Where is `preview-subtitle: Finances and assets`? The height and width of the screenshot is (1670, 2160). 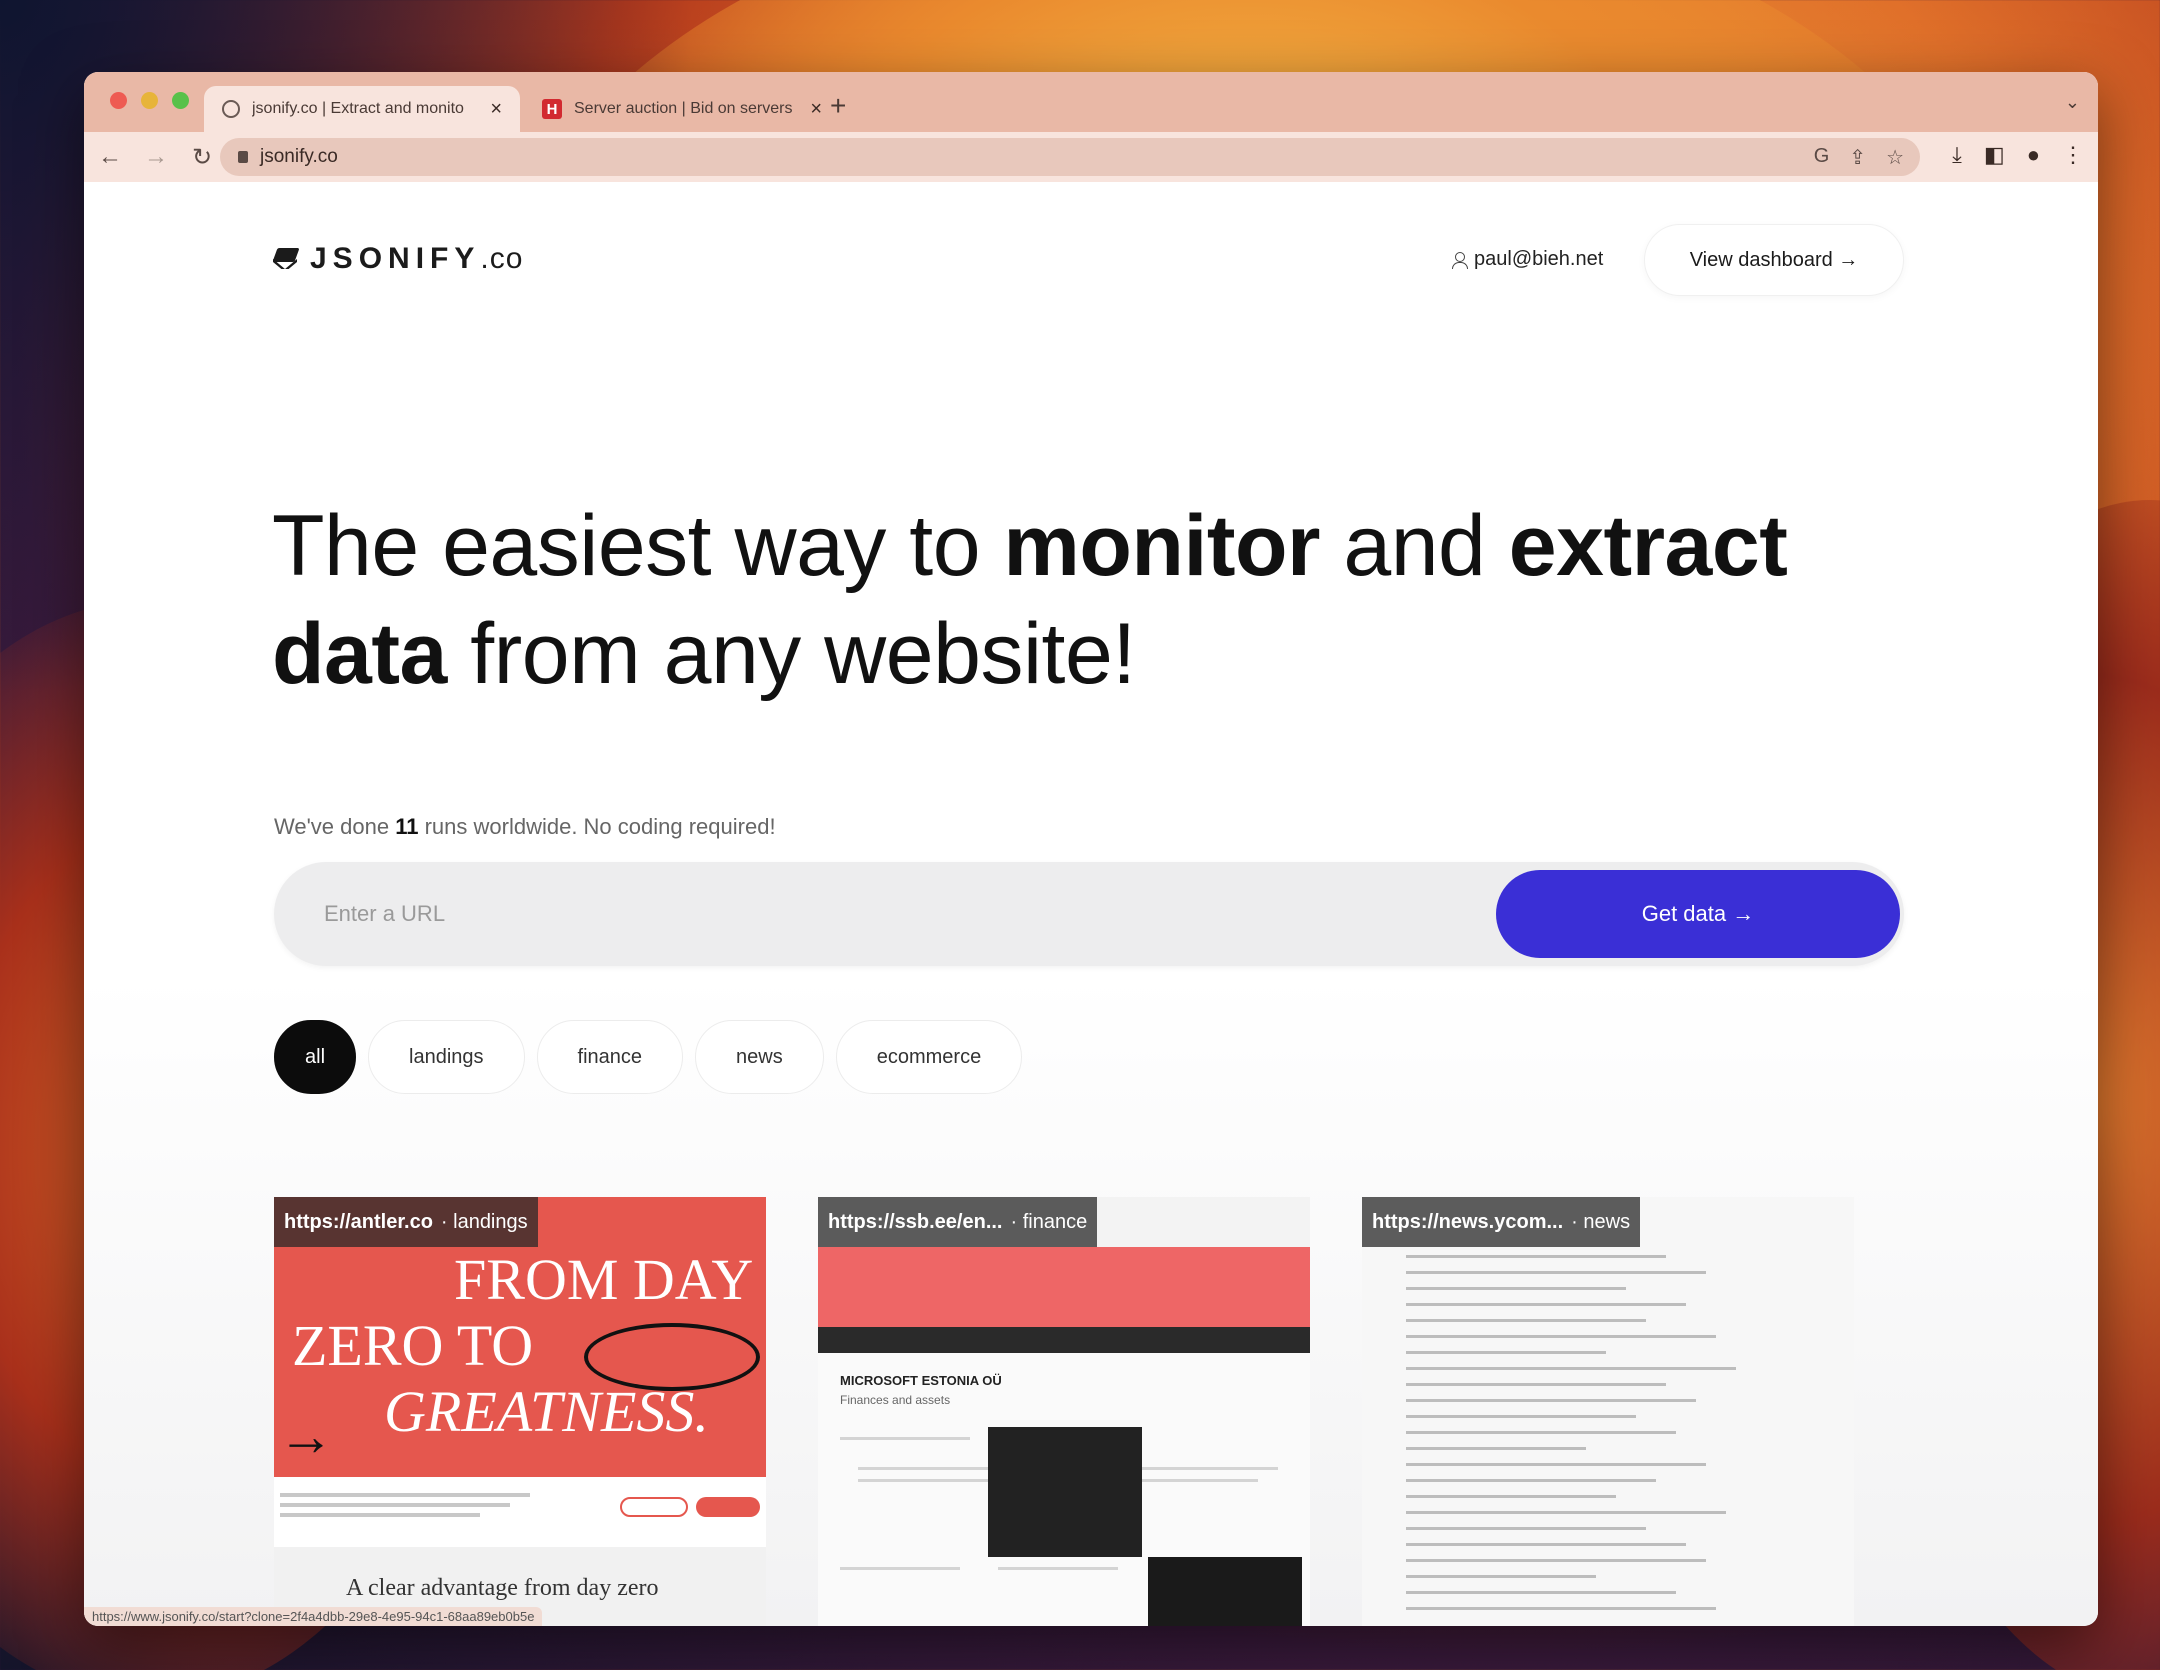 preview-subtitle: Finances and assets is located at coordinates (895, 1400).